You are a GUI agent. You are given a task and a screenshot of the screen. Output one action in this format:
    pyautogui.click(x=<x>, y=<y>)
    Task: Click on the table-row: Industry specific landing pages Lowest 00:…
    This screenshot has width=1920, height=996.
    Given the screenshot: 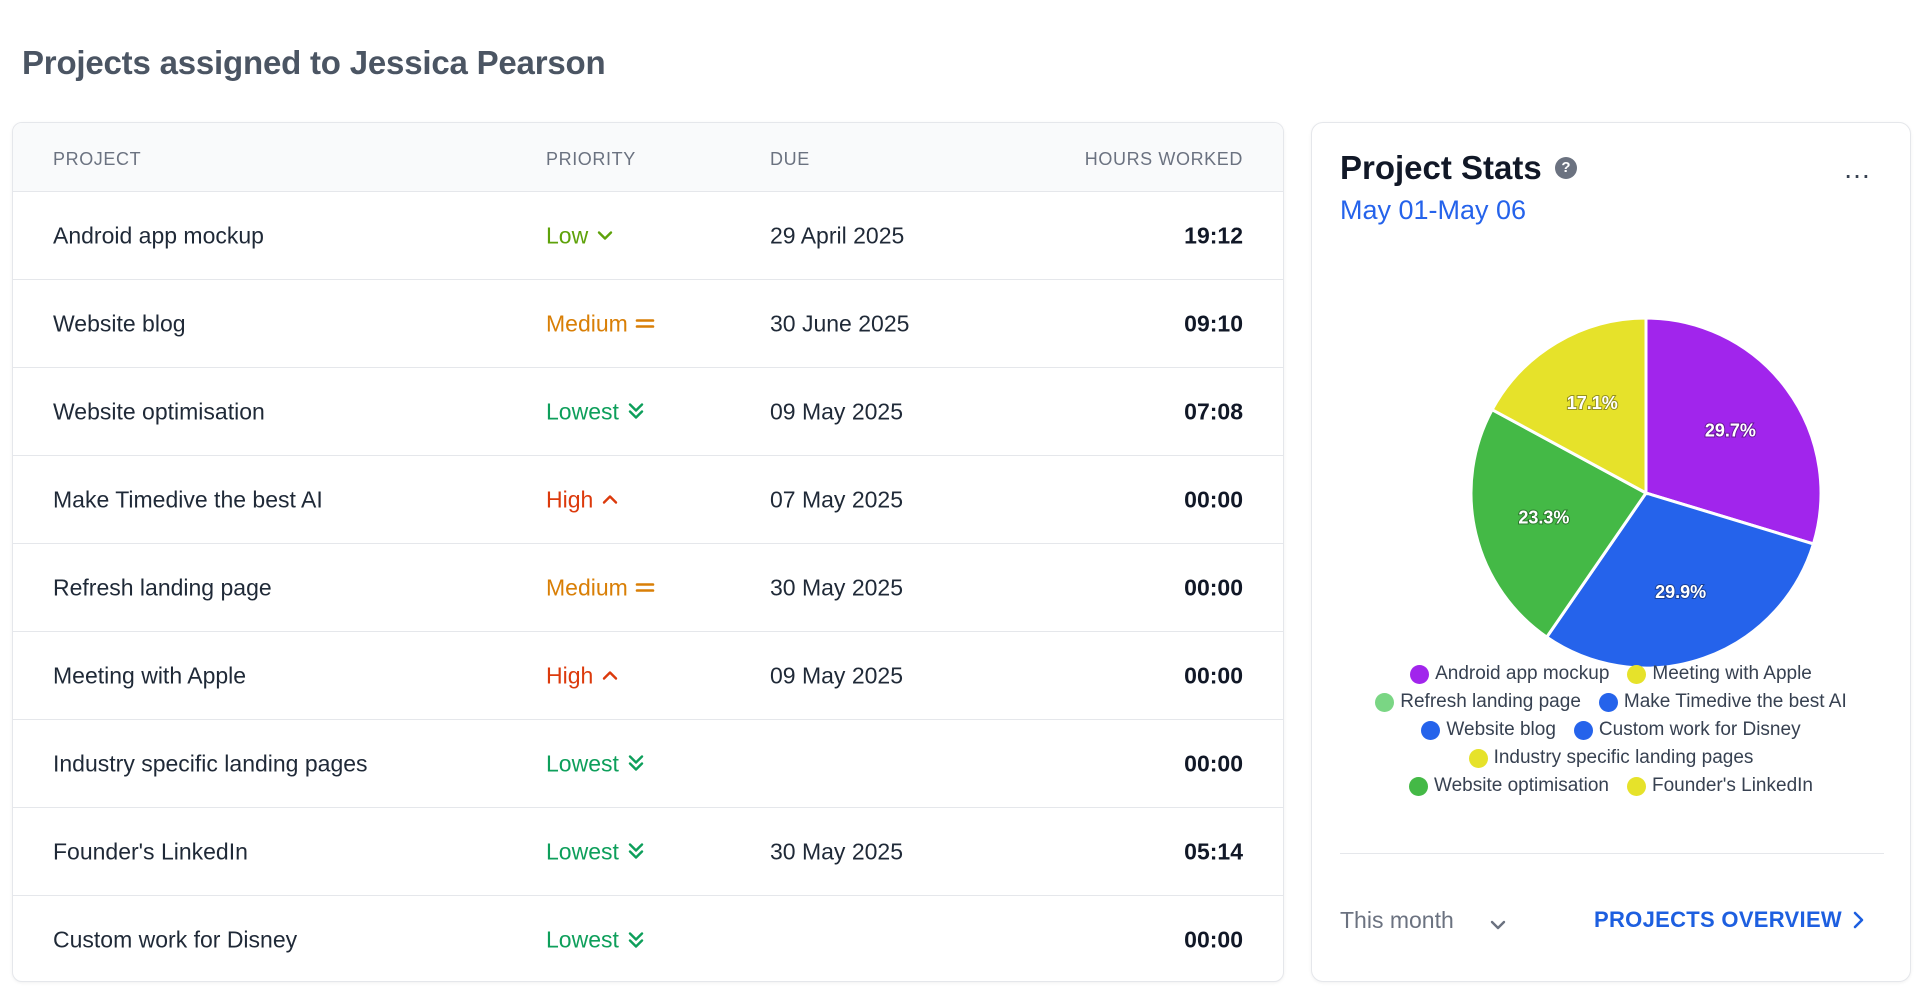 What is the action you would take?
    pyautogui.click(x=648, y=764)
    